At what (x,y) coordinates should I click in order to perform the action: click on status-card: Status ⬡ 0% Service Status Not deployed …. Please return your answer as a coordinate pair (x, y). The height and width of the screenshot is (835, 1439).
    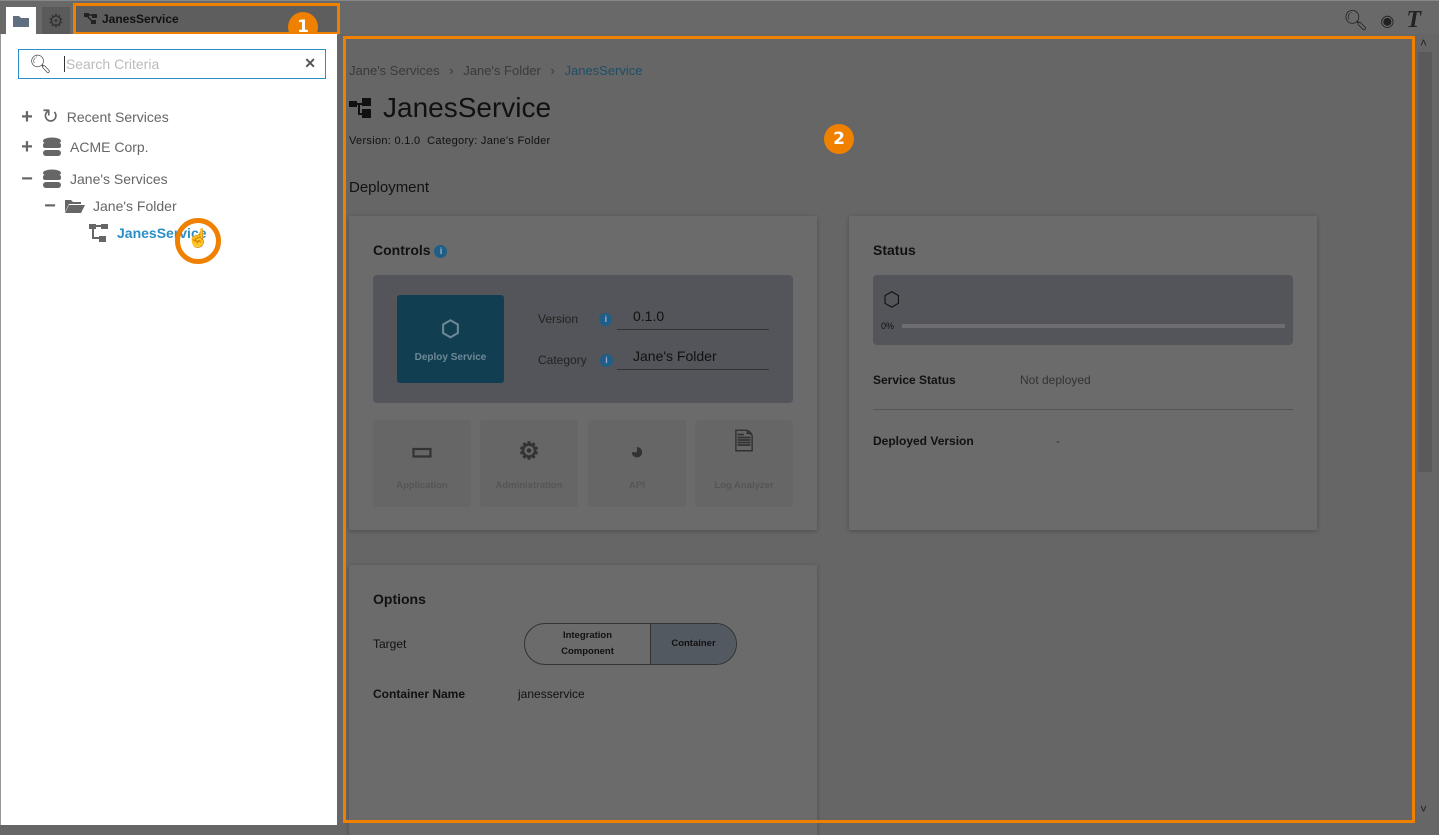
    Looking at the image, I should click on (1083, 373).